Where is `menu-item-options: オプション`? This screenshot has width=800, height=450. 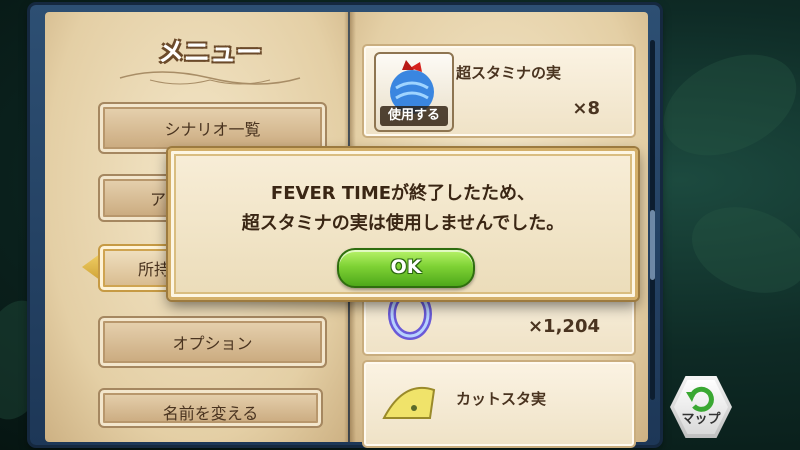
menu-item-options: オプション is located at coordinates (212, 342).